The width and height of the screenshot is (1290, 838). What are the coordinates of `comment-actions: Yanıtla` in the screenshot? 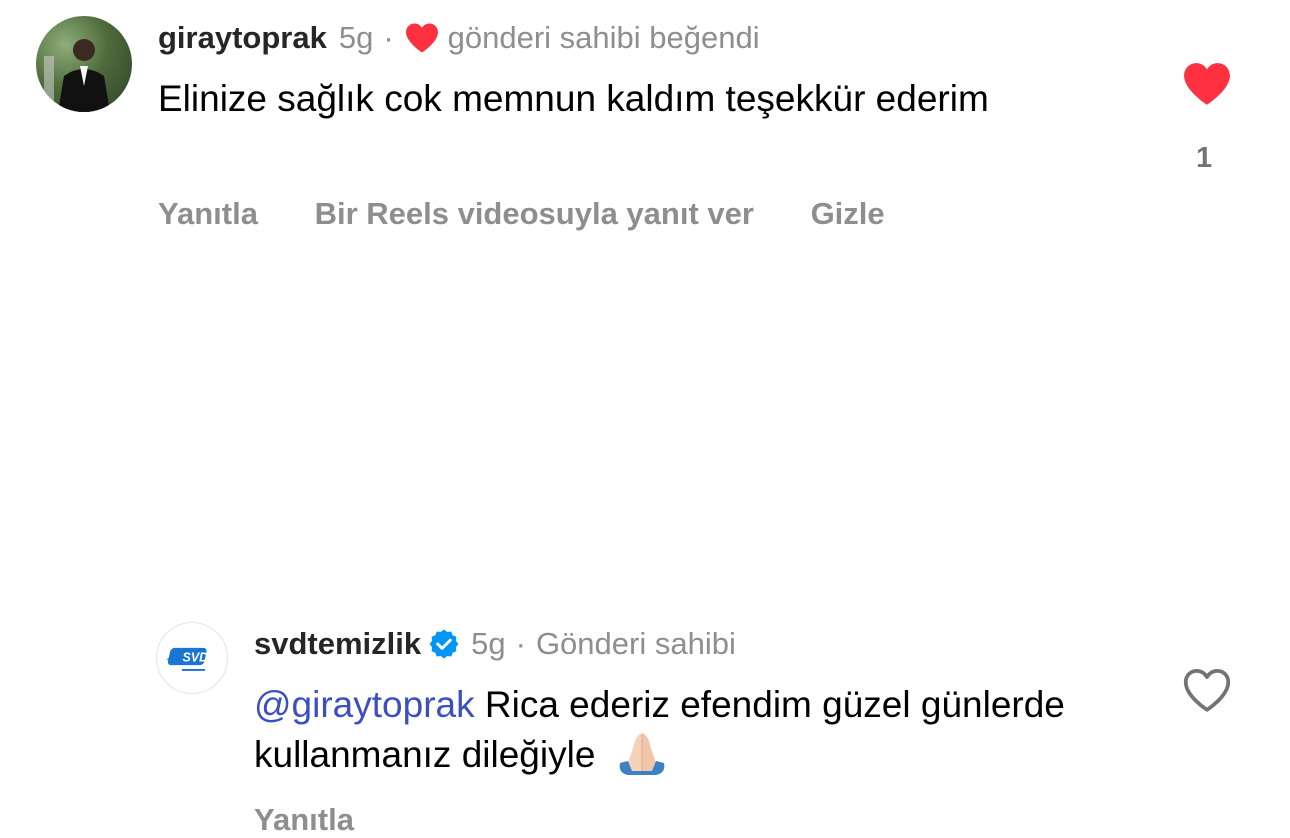 It's located at (328, 820).